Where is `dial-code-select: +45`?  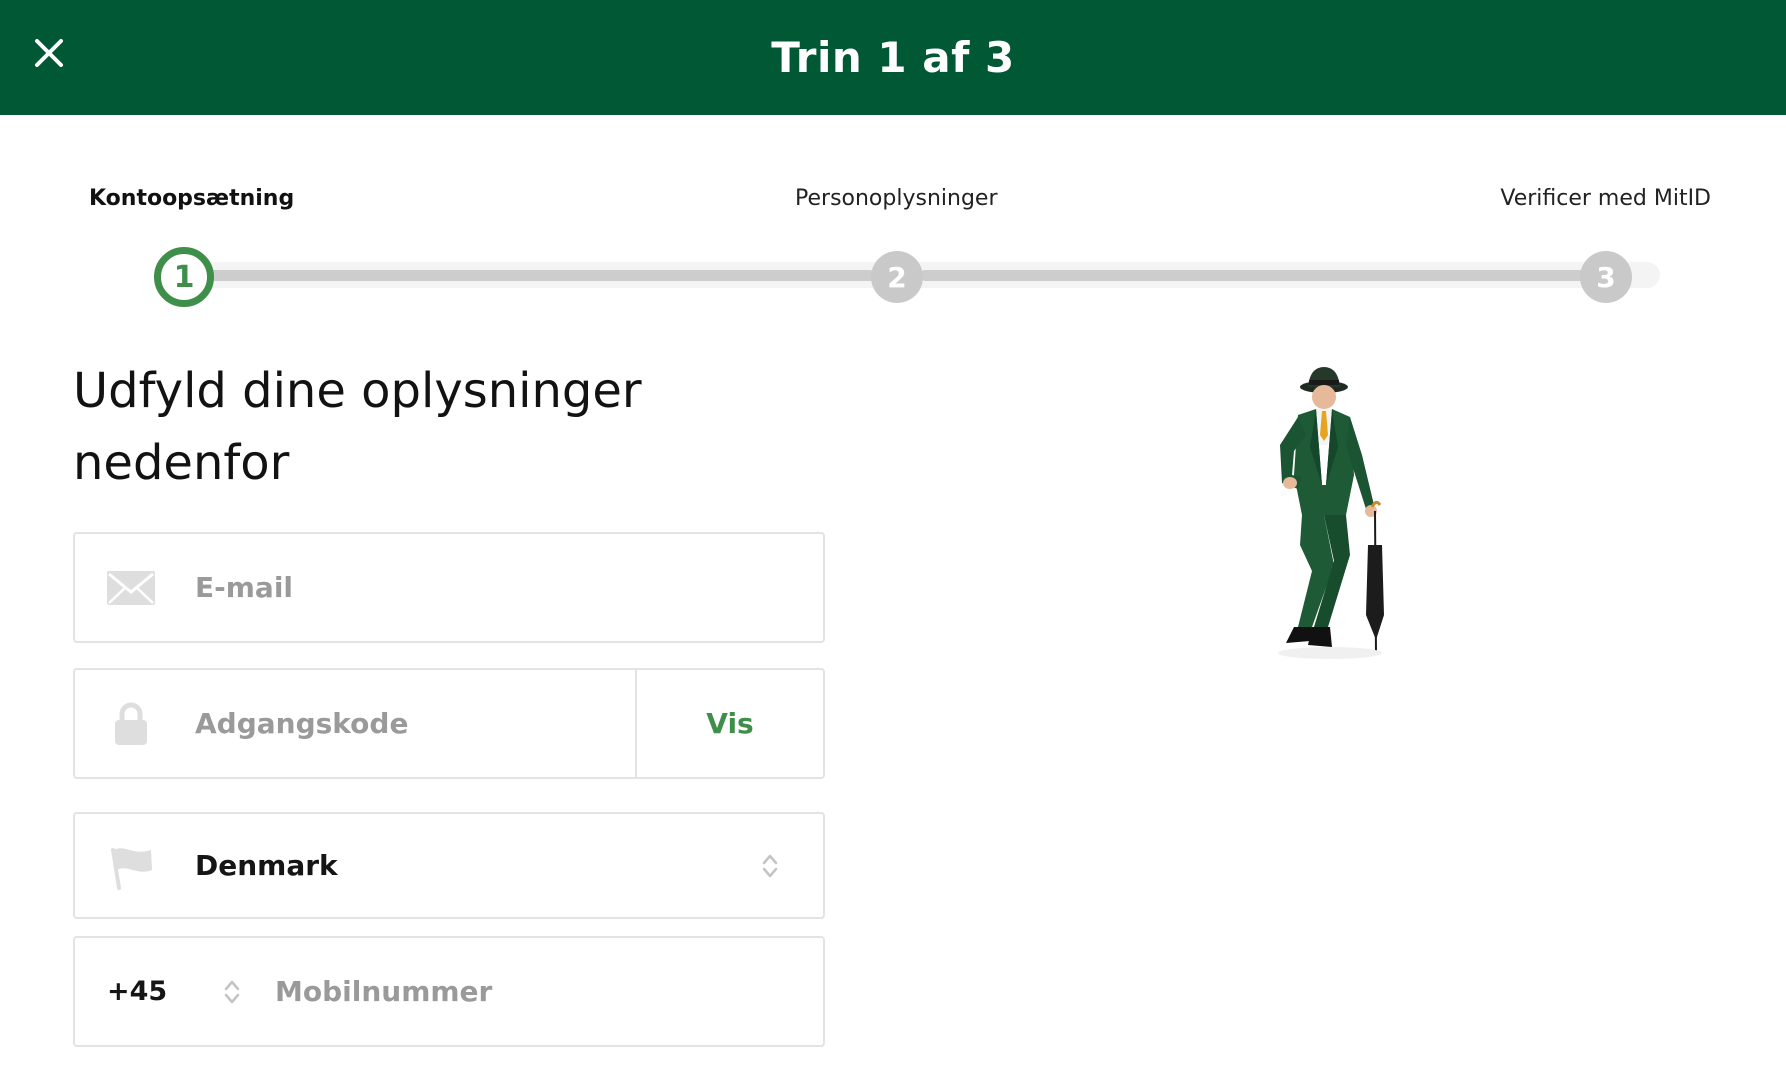
dial-code-select: +45 is located at coordinates (137, 991).